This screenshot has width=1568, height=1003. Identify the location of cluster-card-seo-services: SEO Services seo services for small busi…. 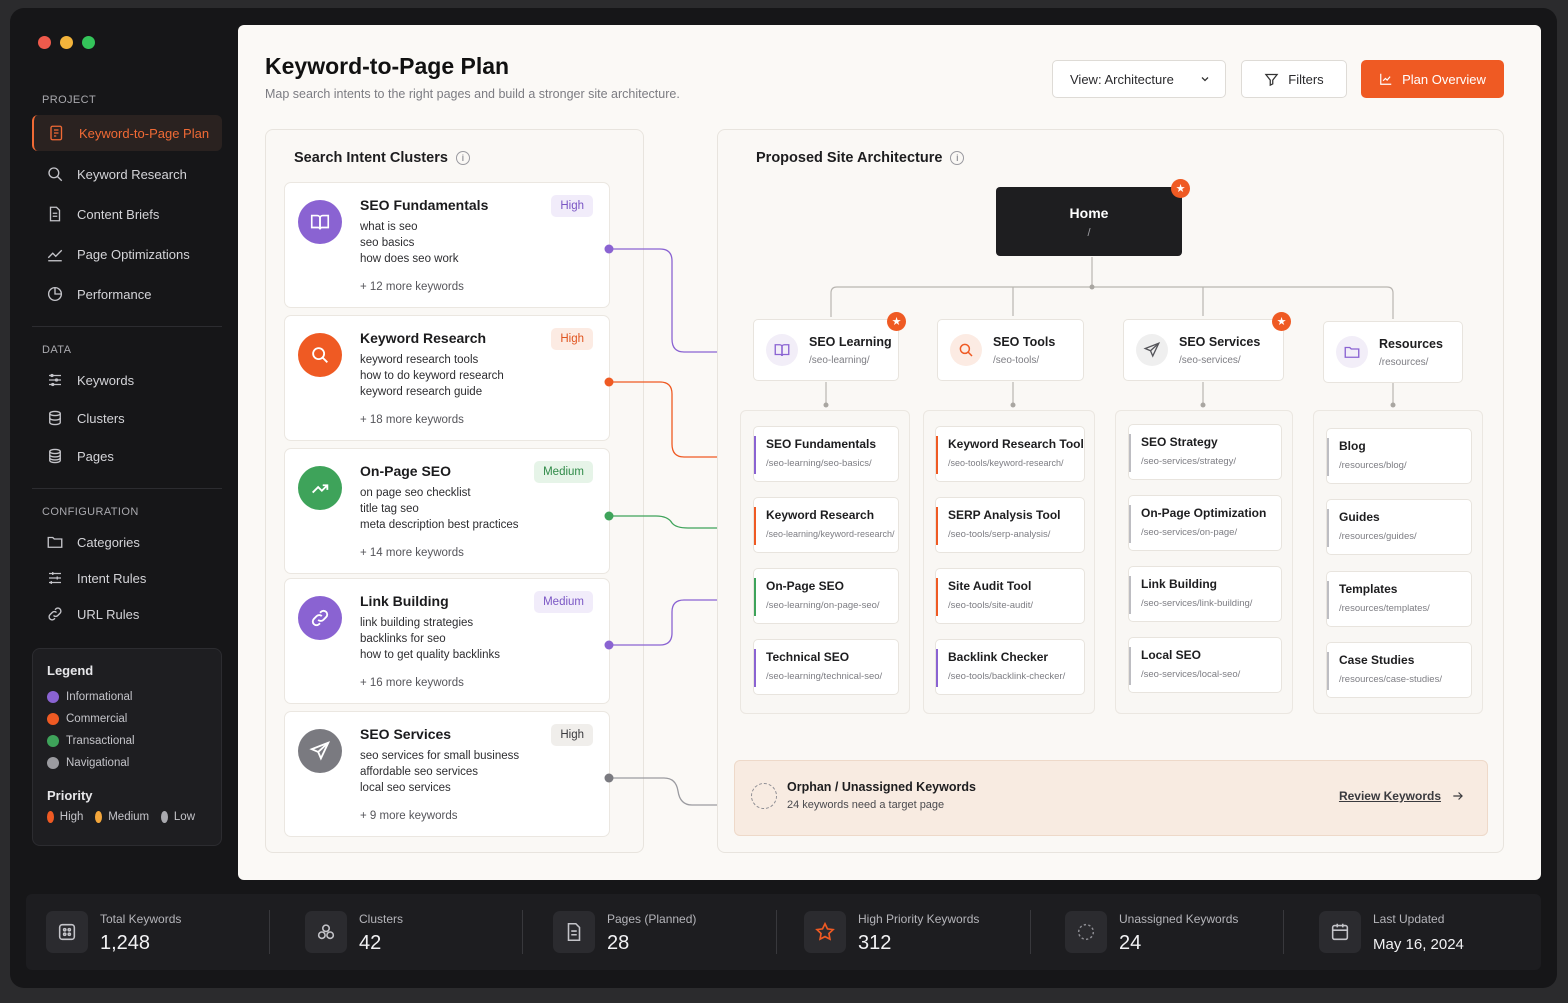
(447, 774).